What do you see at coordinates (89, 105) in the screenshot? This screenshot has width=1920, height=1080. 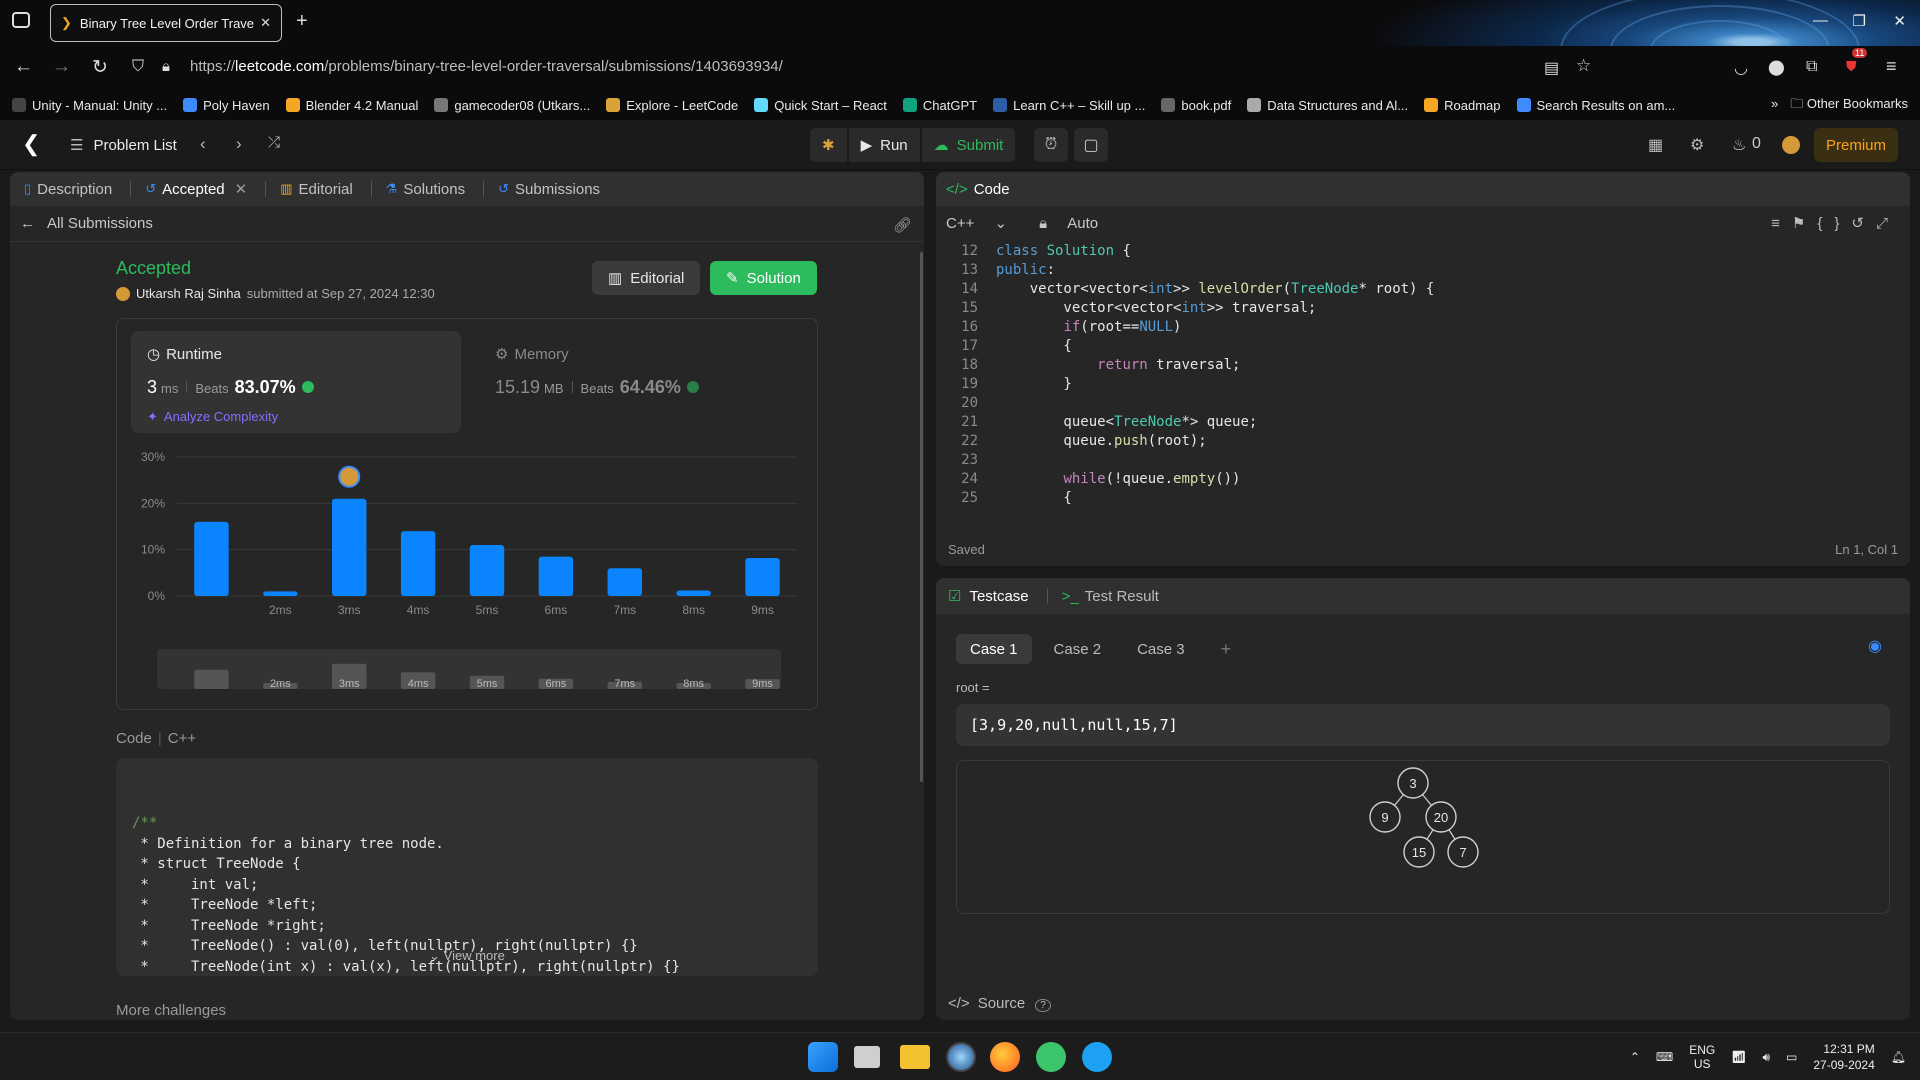 I see `bookmark-item: Unity - Manual` at bounding box center [89, 105].